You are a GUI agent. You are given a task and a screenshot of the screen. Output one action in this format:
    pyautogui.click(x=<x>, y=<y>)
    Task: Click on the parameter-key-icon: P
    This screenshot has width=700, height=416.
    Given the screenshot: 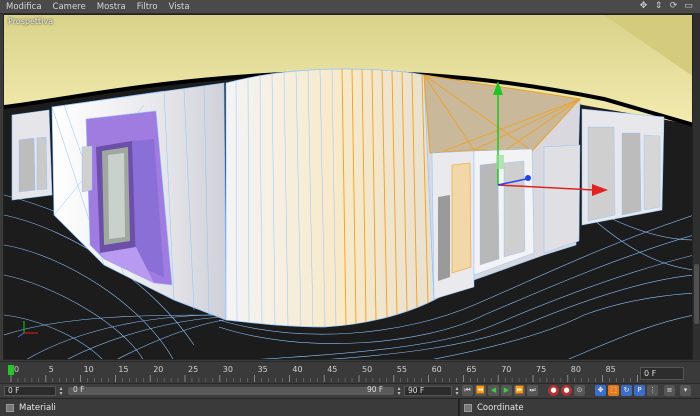 What is the action you would take?
    pyautogui.click(x=639, y=390)
    